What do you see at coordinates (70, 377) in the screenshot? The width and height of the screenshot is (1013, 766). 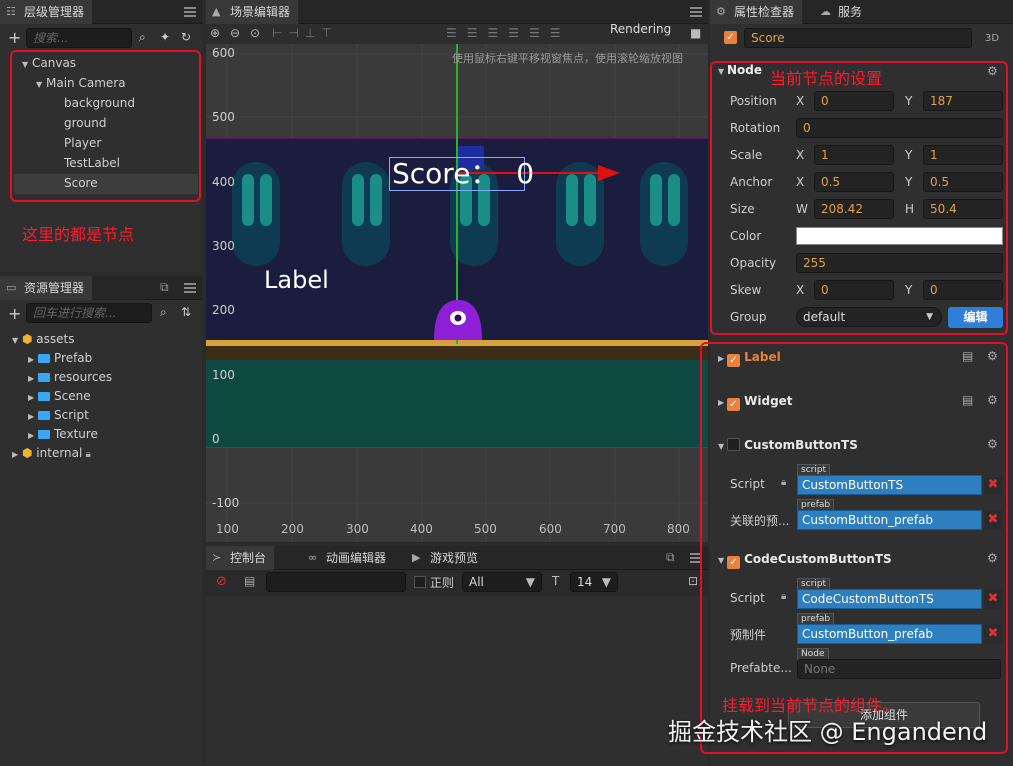 I see `asset-item-resources: ▶ resources` at bounding box center [70, 377].